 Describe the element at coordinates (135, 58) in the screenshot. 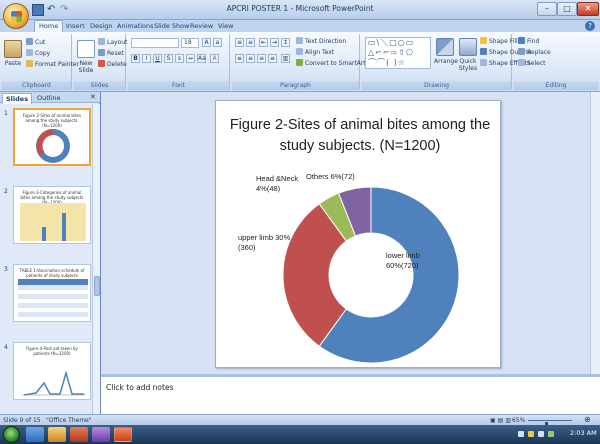

I see `bold-button: B` at that location.